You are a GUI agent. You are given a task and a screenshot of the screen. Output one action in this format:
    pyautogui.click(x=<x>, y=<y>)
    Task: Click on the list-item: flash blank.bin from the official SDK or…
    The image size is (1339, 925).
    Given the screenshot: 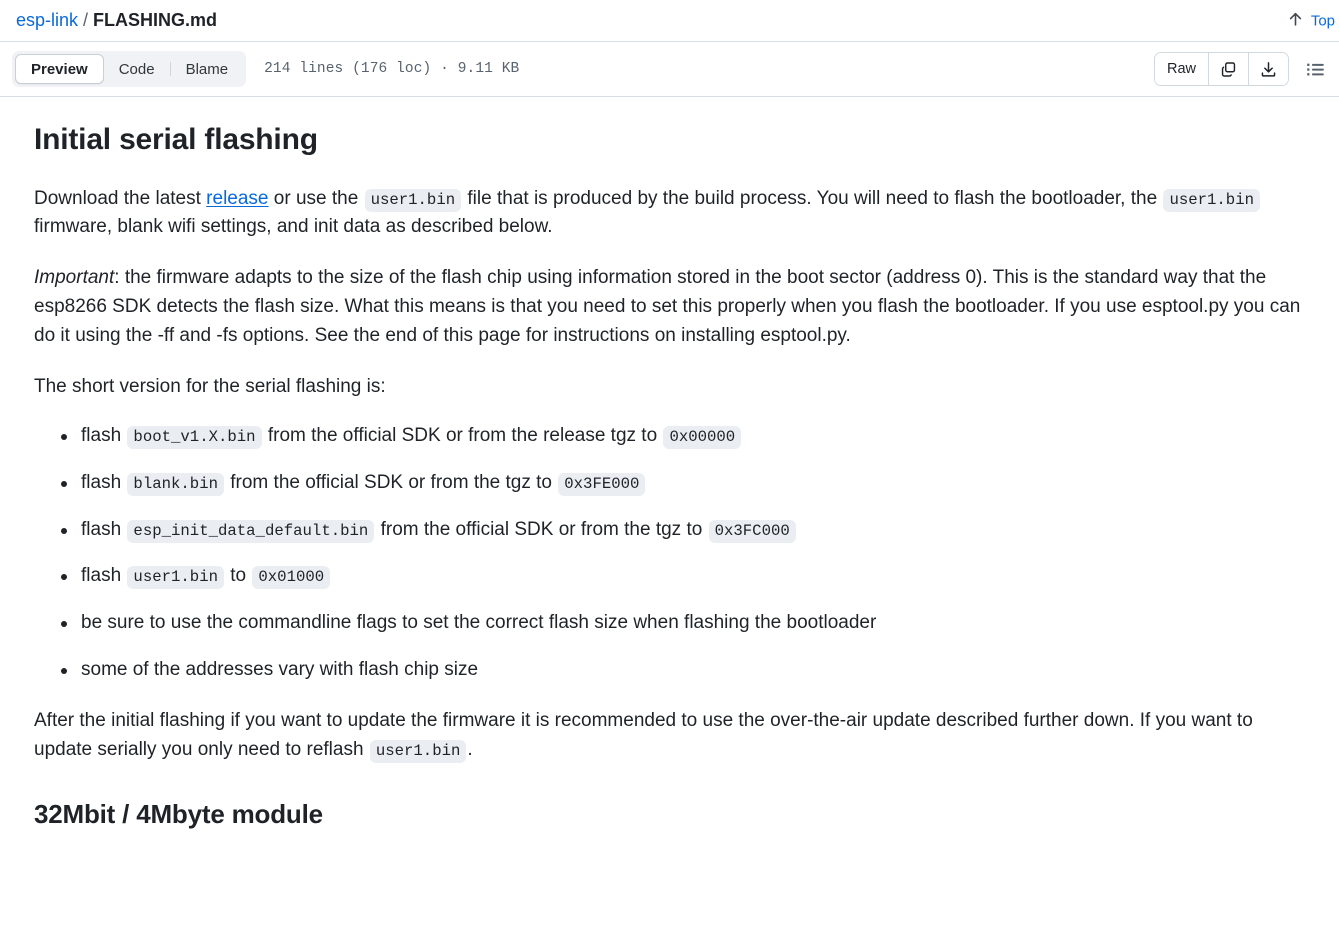 What is the action you would take?
    pyautogui.click(x=683, y=483)
    